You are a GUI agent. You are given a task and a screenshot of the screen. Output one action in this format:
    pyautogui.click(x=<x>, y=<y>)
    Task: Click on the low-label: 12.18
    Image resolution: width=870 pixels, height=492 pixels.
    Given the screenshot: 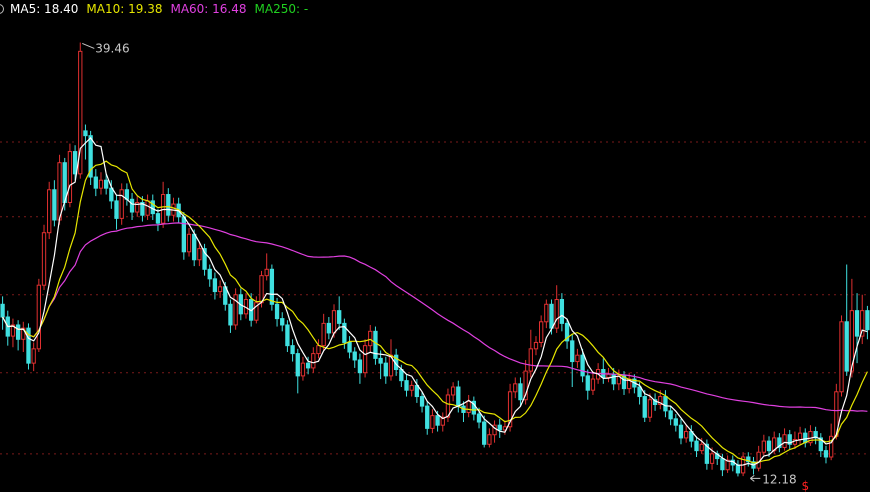 What is the action you would take?
    pyautogui.click(x=779, y=479)
    